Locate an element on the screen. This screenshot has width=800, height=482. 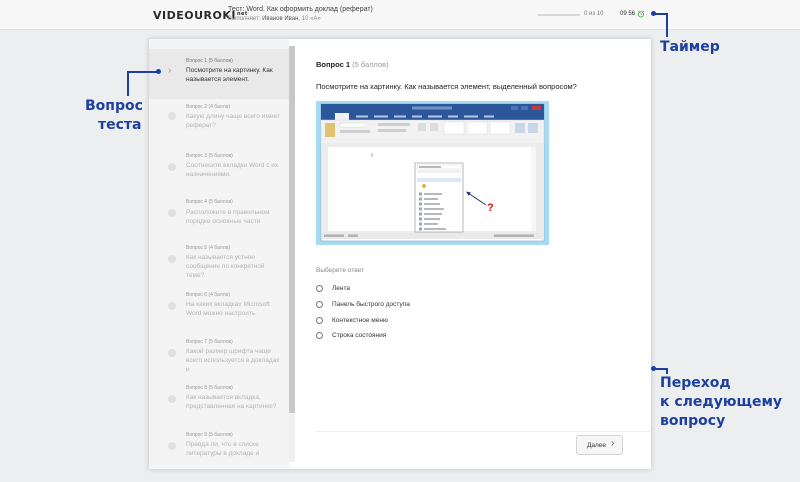
alarm-clock-icon is located at coordinates (641, 14).